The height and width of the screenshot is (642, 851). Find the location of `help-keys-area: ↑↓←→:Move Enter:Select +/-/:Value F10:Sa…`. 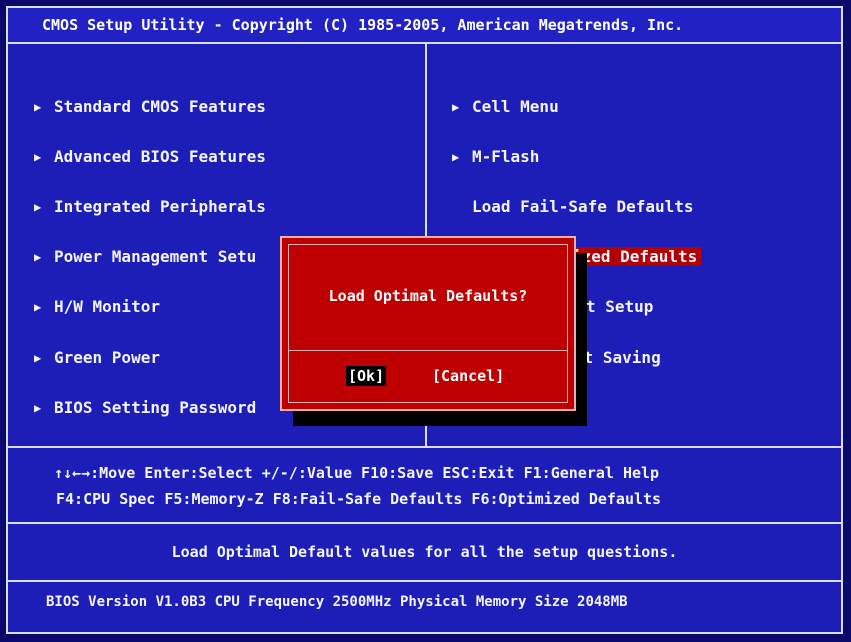

help-keys-area: ↑↓←→:Move Enter:Select +/-/:Value F10:Sa… is located at coordinates (424, 485).